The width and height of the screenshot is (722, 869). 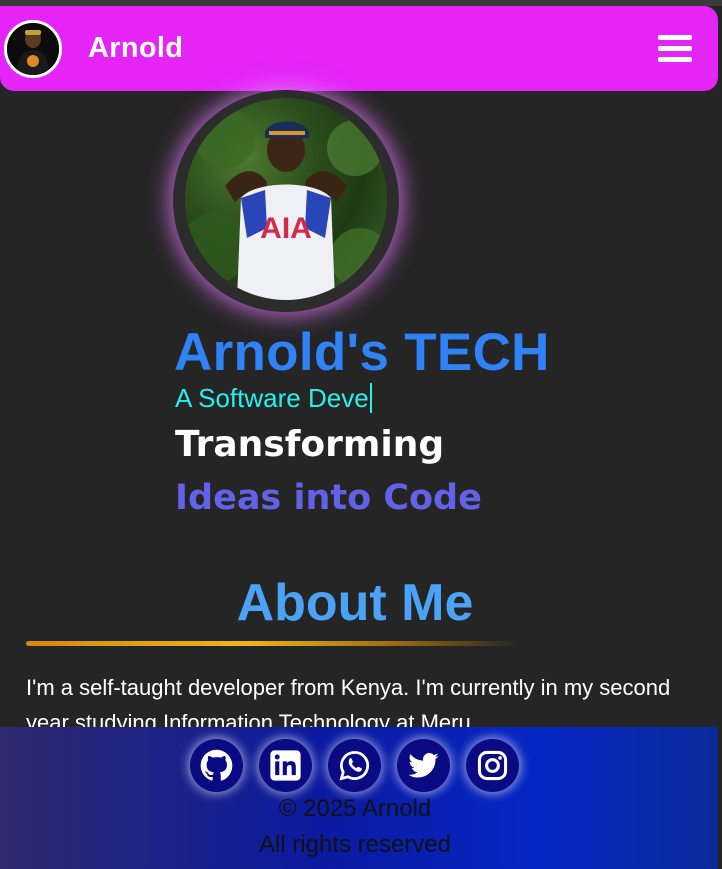 I want to click on profile-photo: AIA, so click(x=286, y=201).